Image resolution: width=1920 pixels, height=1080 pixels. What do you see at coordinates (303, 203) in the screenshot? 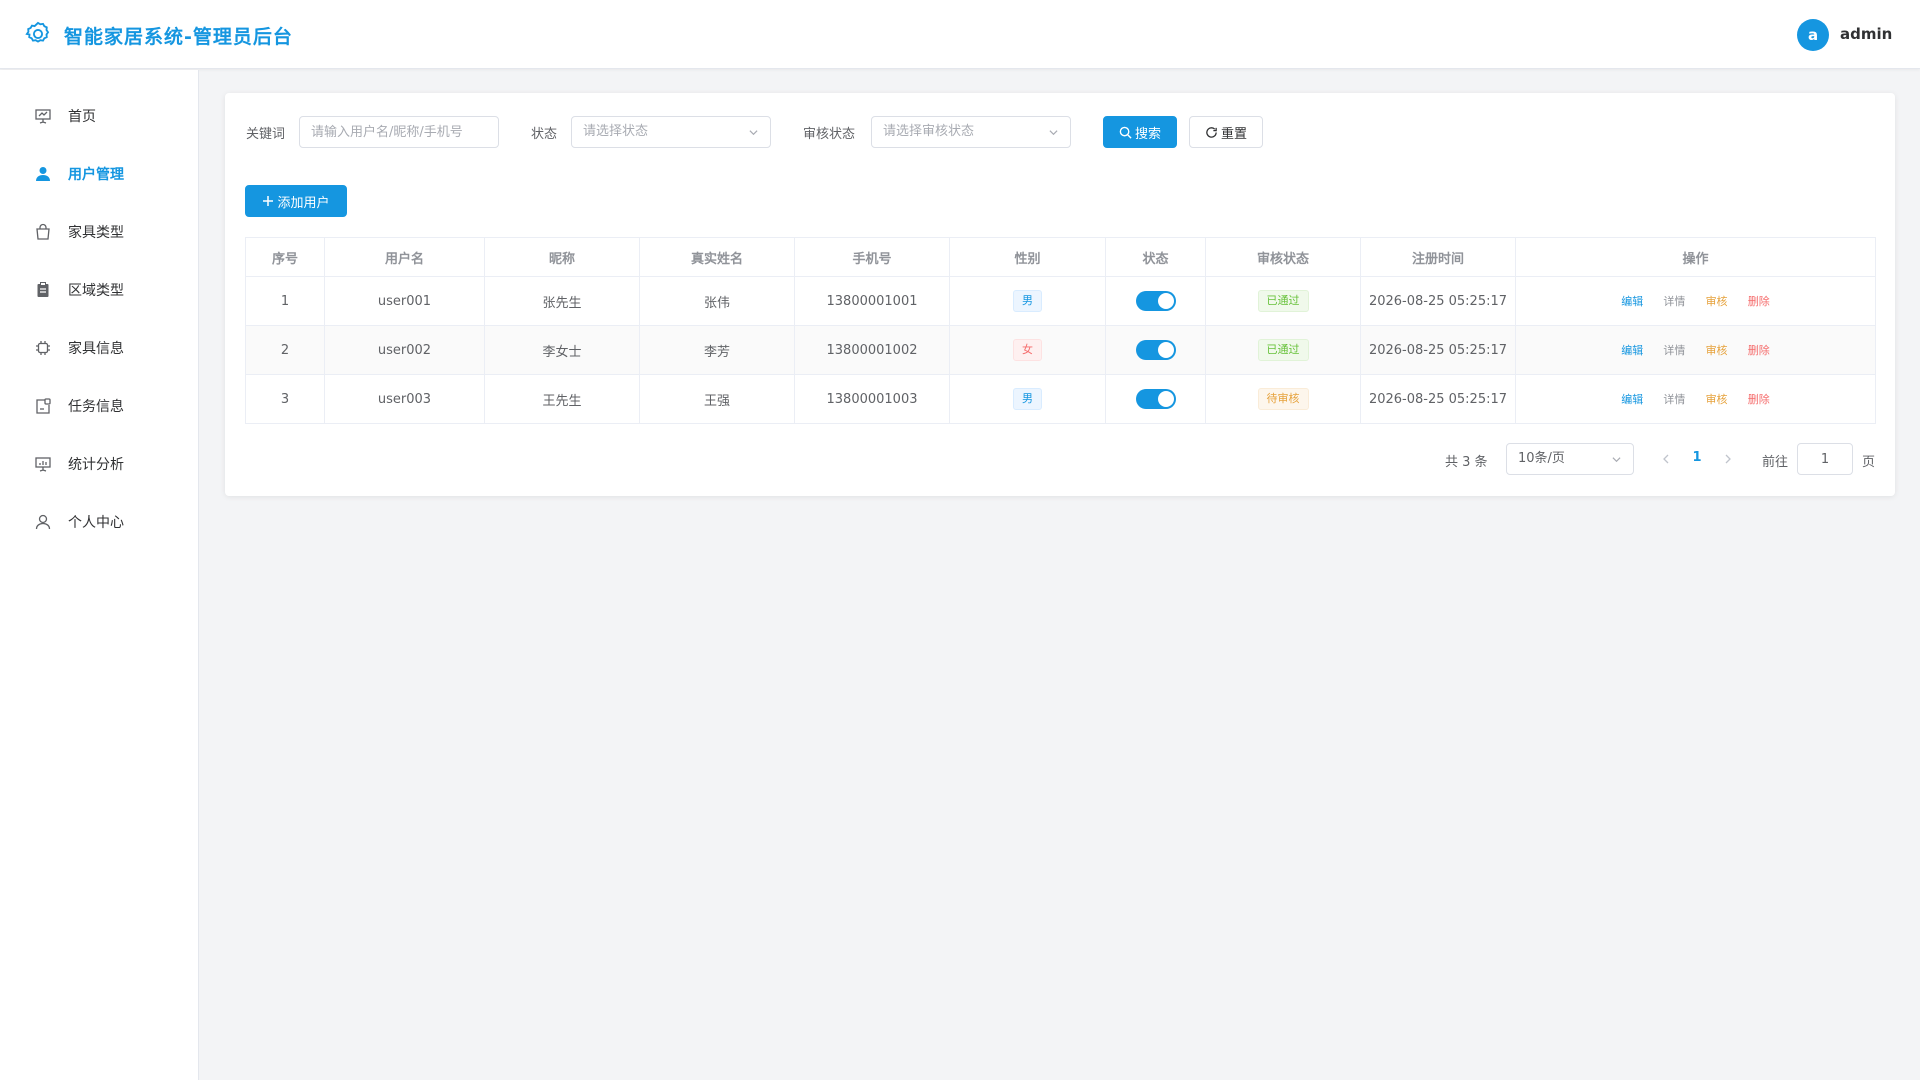
I see `add-user-button-label: 添加用户` at bounding box center [303, 203].